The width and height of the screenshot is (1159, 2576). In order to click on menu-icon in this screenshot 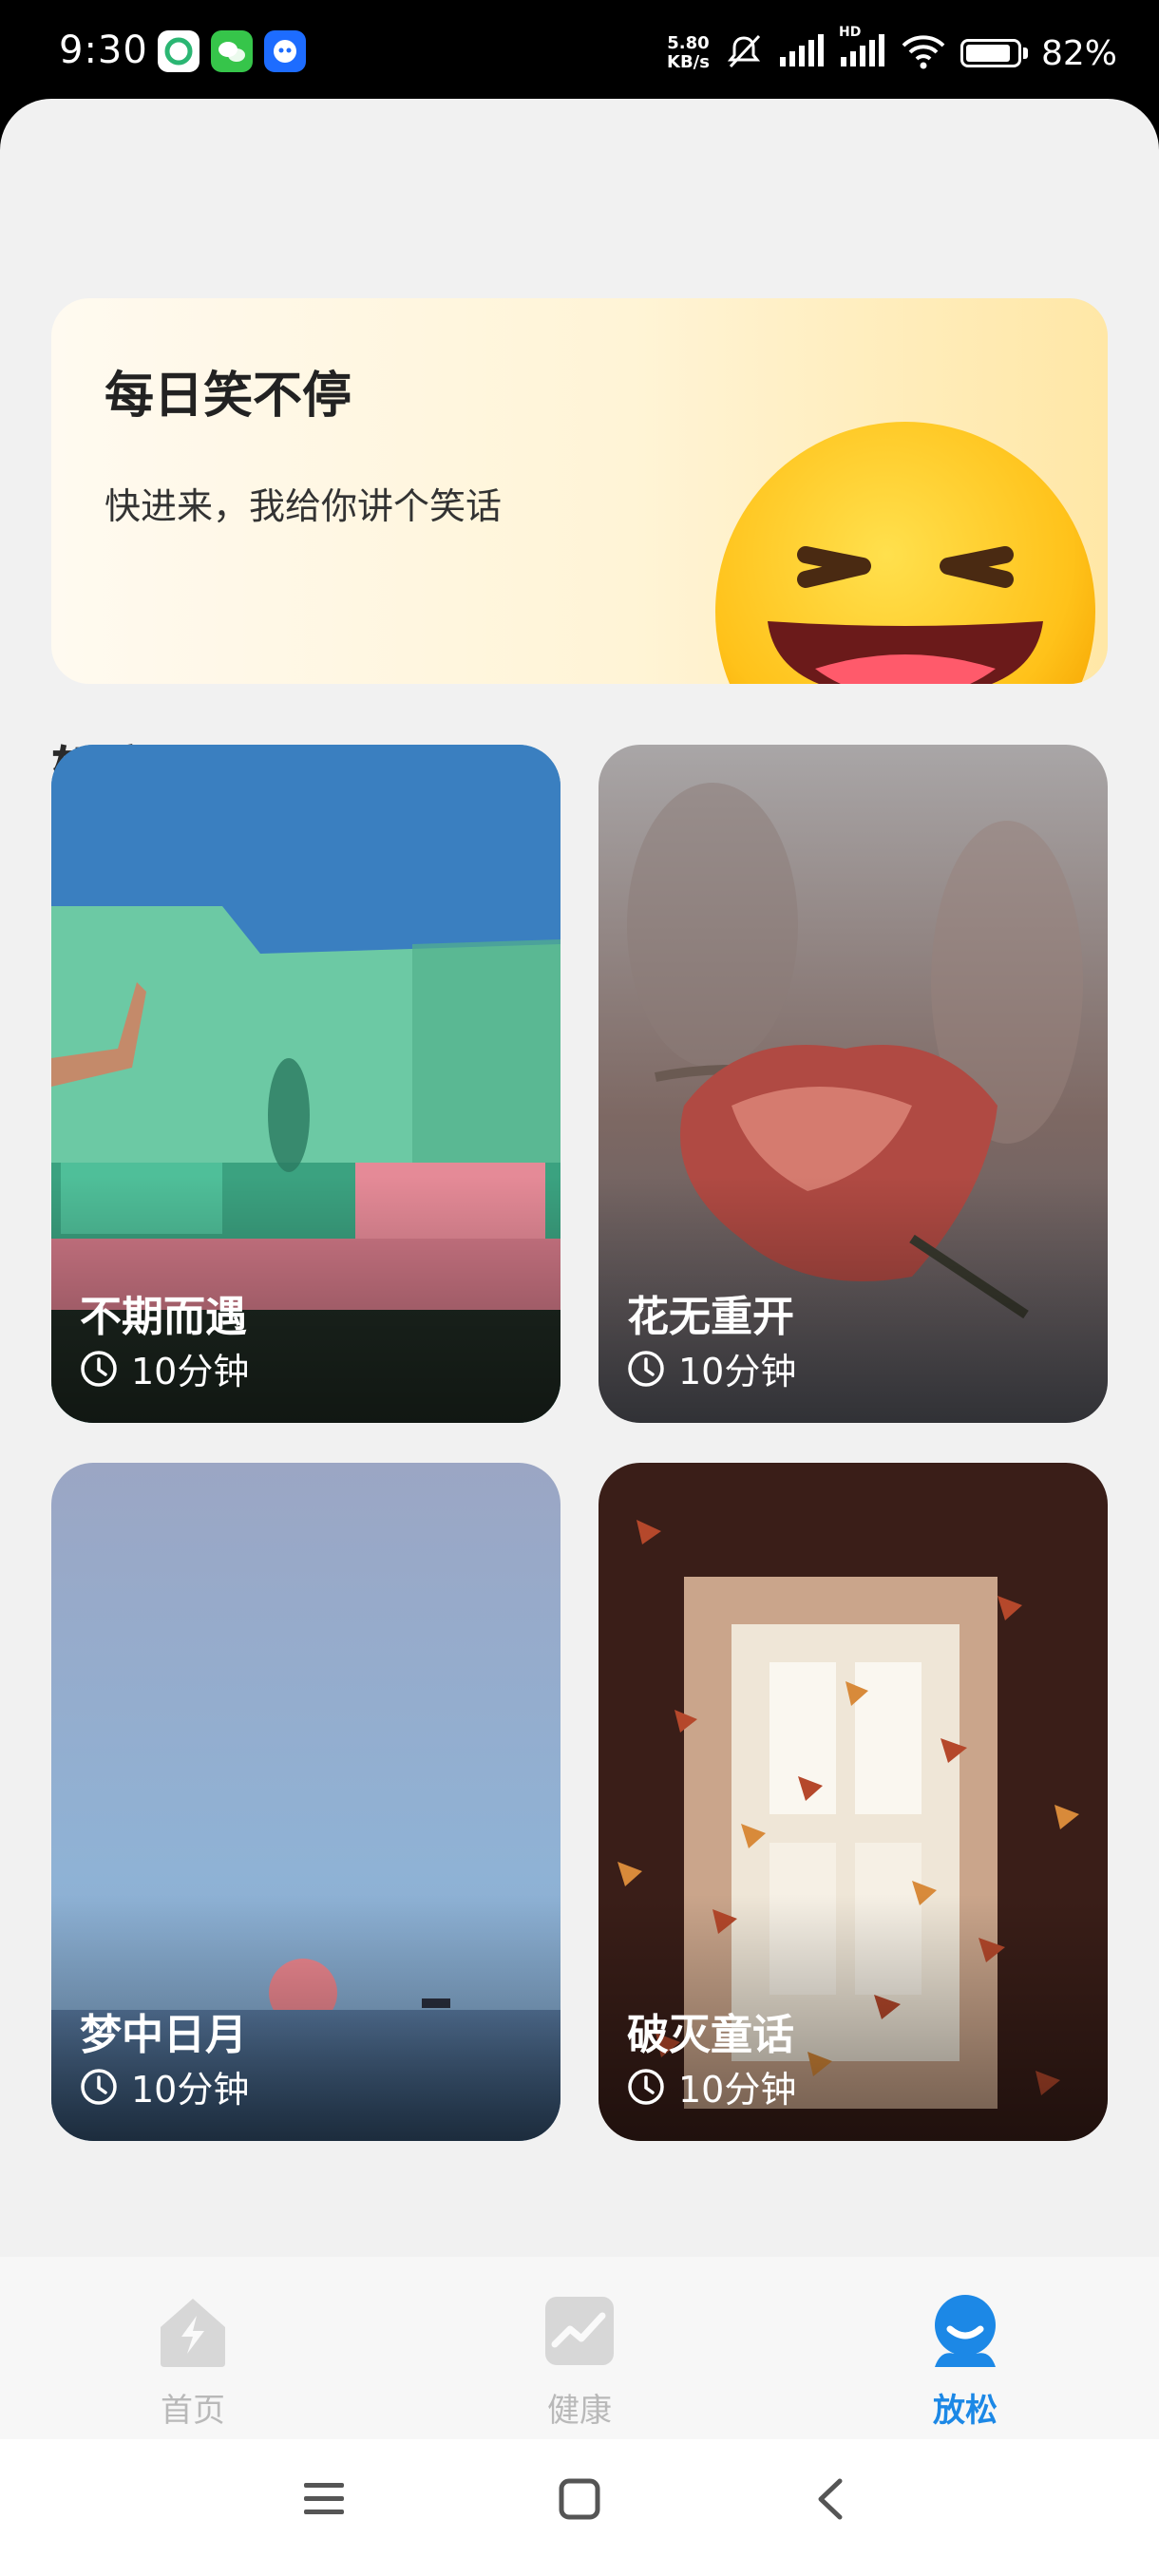, I will do `click(324, 2501)`.